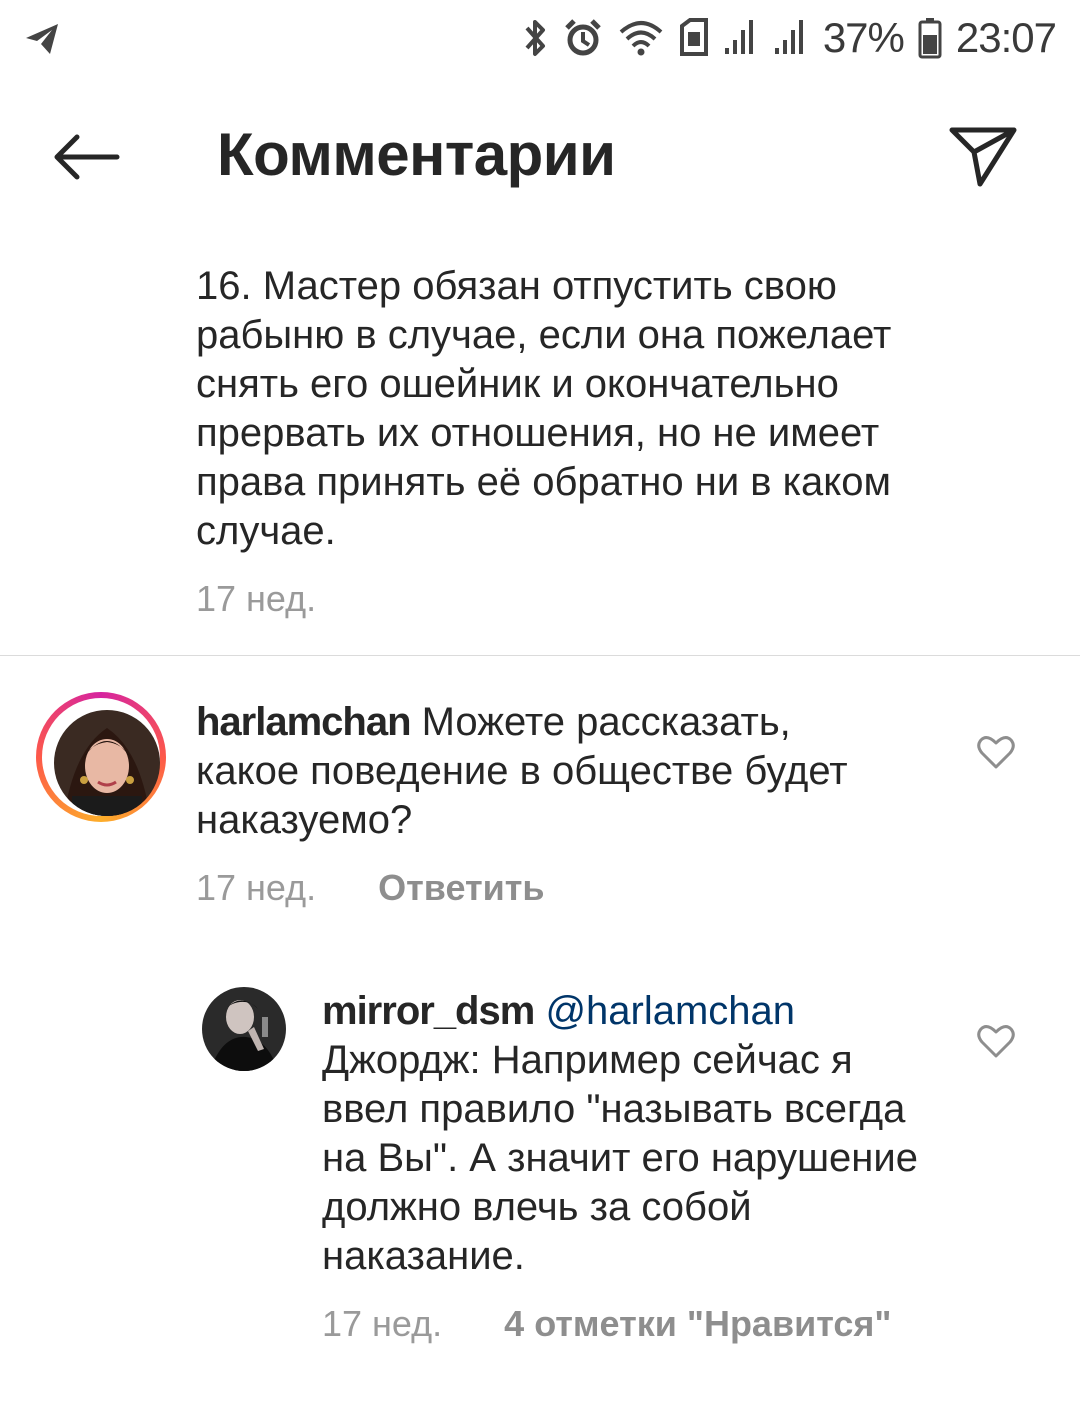 Image resolution: width=1080 pixels, height=1410 pixels. What do you see at coordinates (540, 655) in the screenshot?
I see `divider` at bounding box center [540, 655].